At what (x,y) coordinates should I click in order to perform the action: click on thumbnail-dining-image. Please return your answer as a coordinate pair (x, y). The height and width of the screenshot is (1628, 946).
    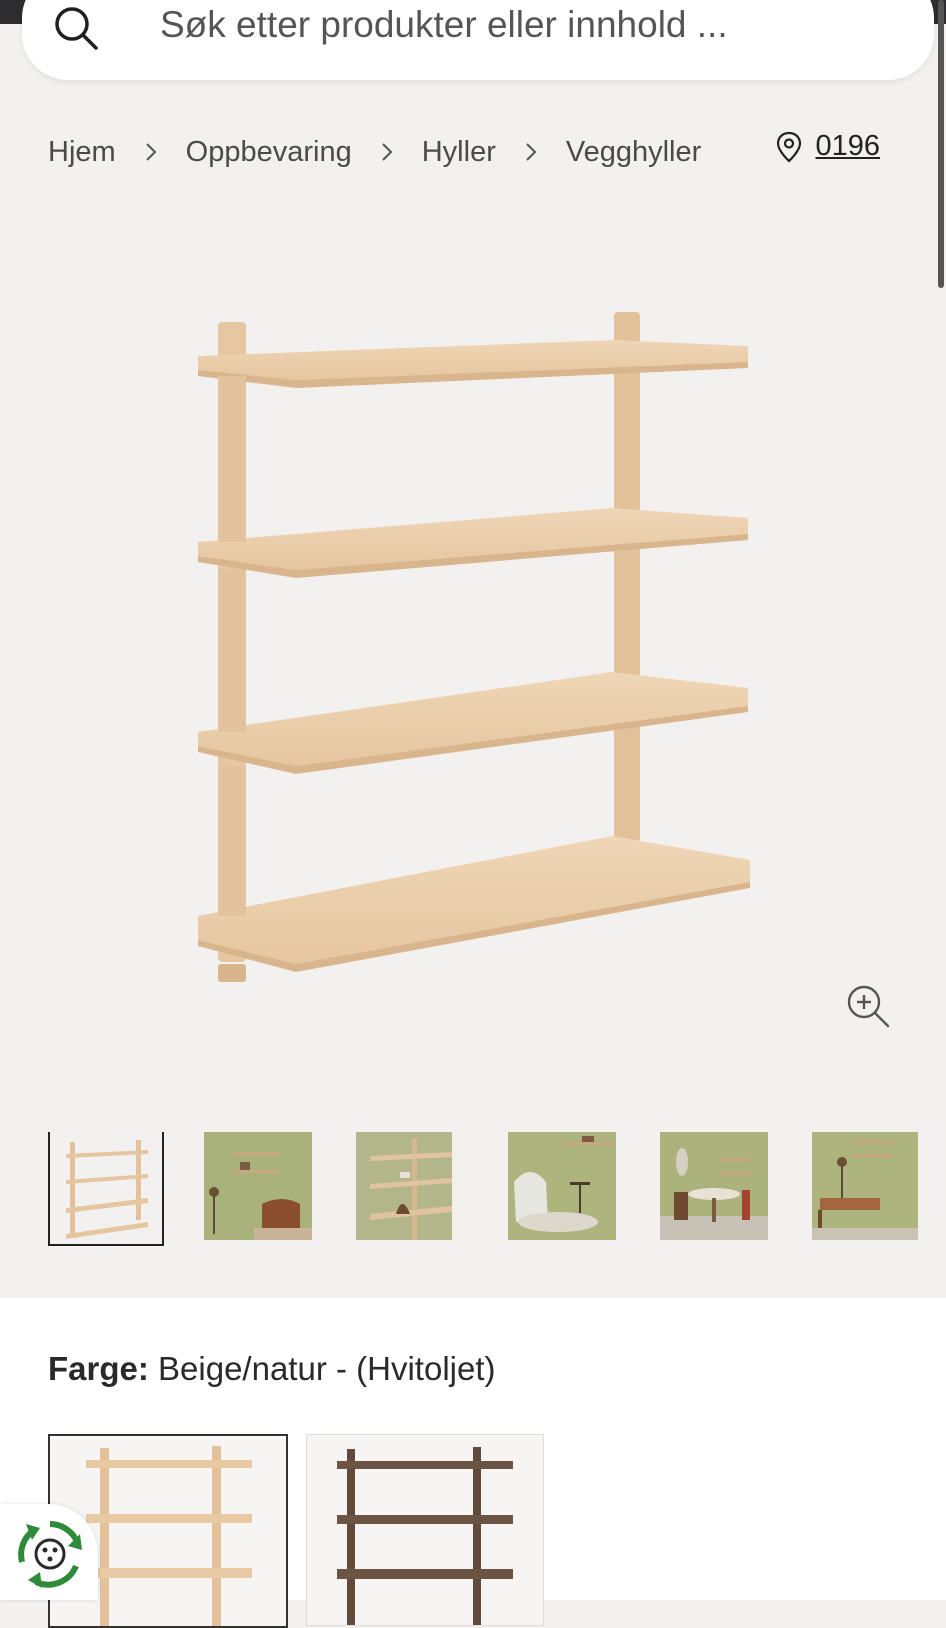
    Looking at the image, I should click on (714, 1186).